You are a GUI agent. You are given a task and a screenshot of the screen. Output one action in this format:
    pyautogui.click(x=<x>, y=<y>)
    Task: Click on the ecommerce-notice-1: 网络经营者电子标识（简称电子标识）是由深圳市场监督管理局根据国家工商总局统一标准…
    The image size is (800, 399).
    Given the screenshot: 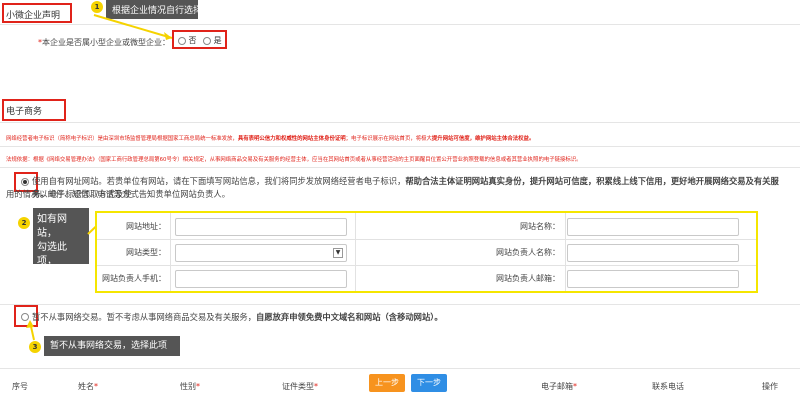 What is the action you would take?
    pyautogui.click(x=270, y=139)
    